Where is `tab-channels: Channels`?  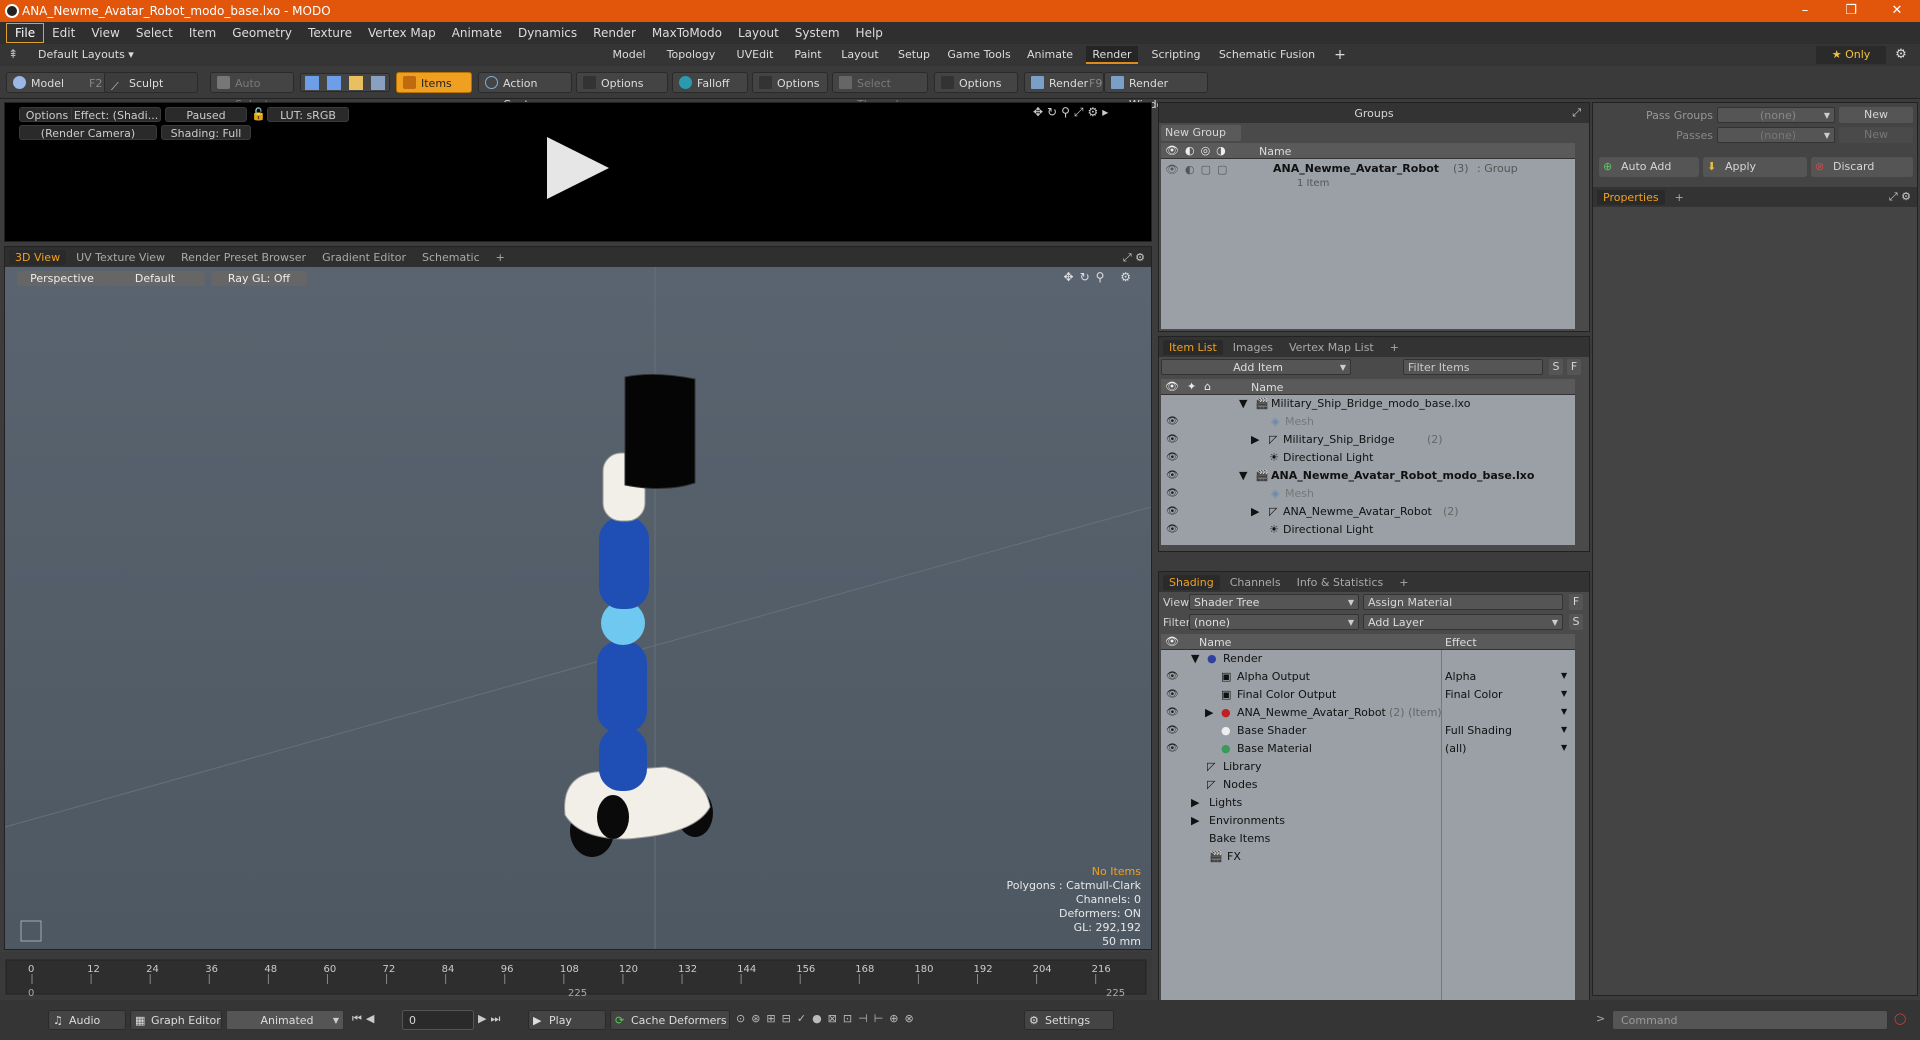 tab-channels: Channels is located at coordinates (1255, 582).